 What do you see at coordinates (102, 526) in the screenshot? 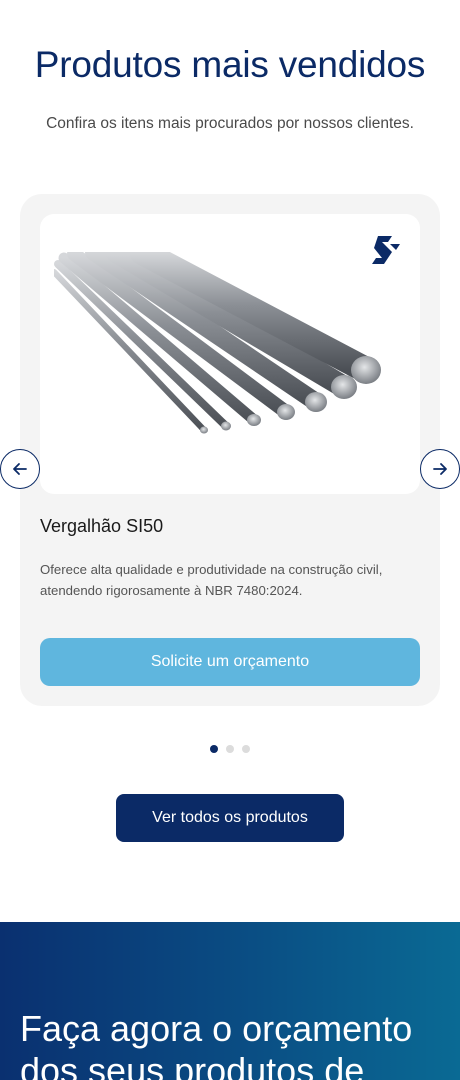
I see `product-title: Vergalhão SI50` at bounding box center [102, 526].